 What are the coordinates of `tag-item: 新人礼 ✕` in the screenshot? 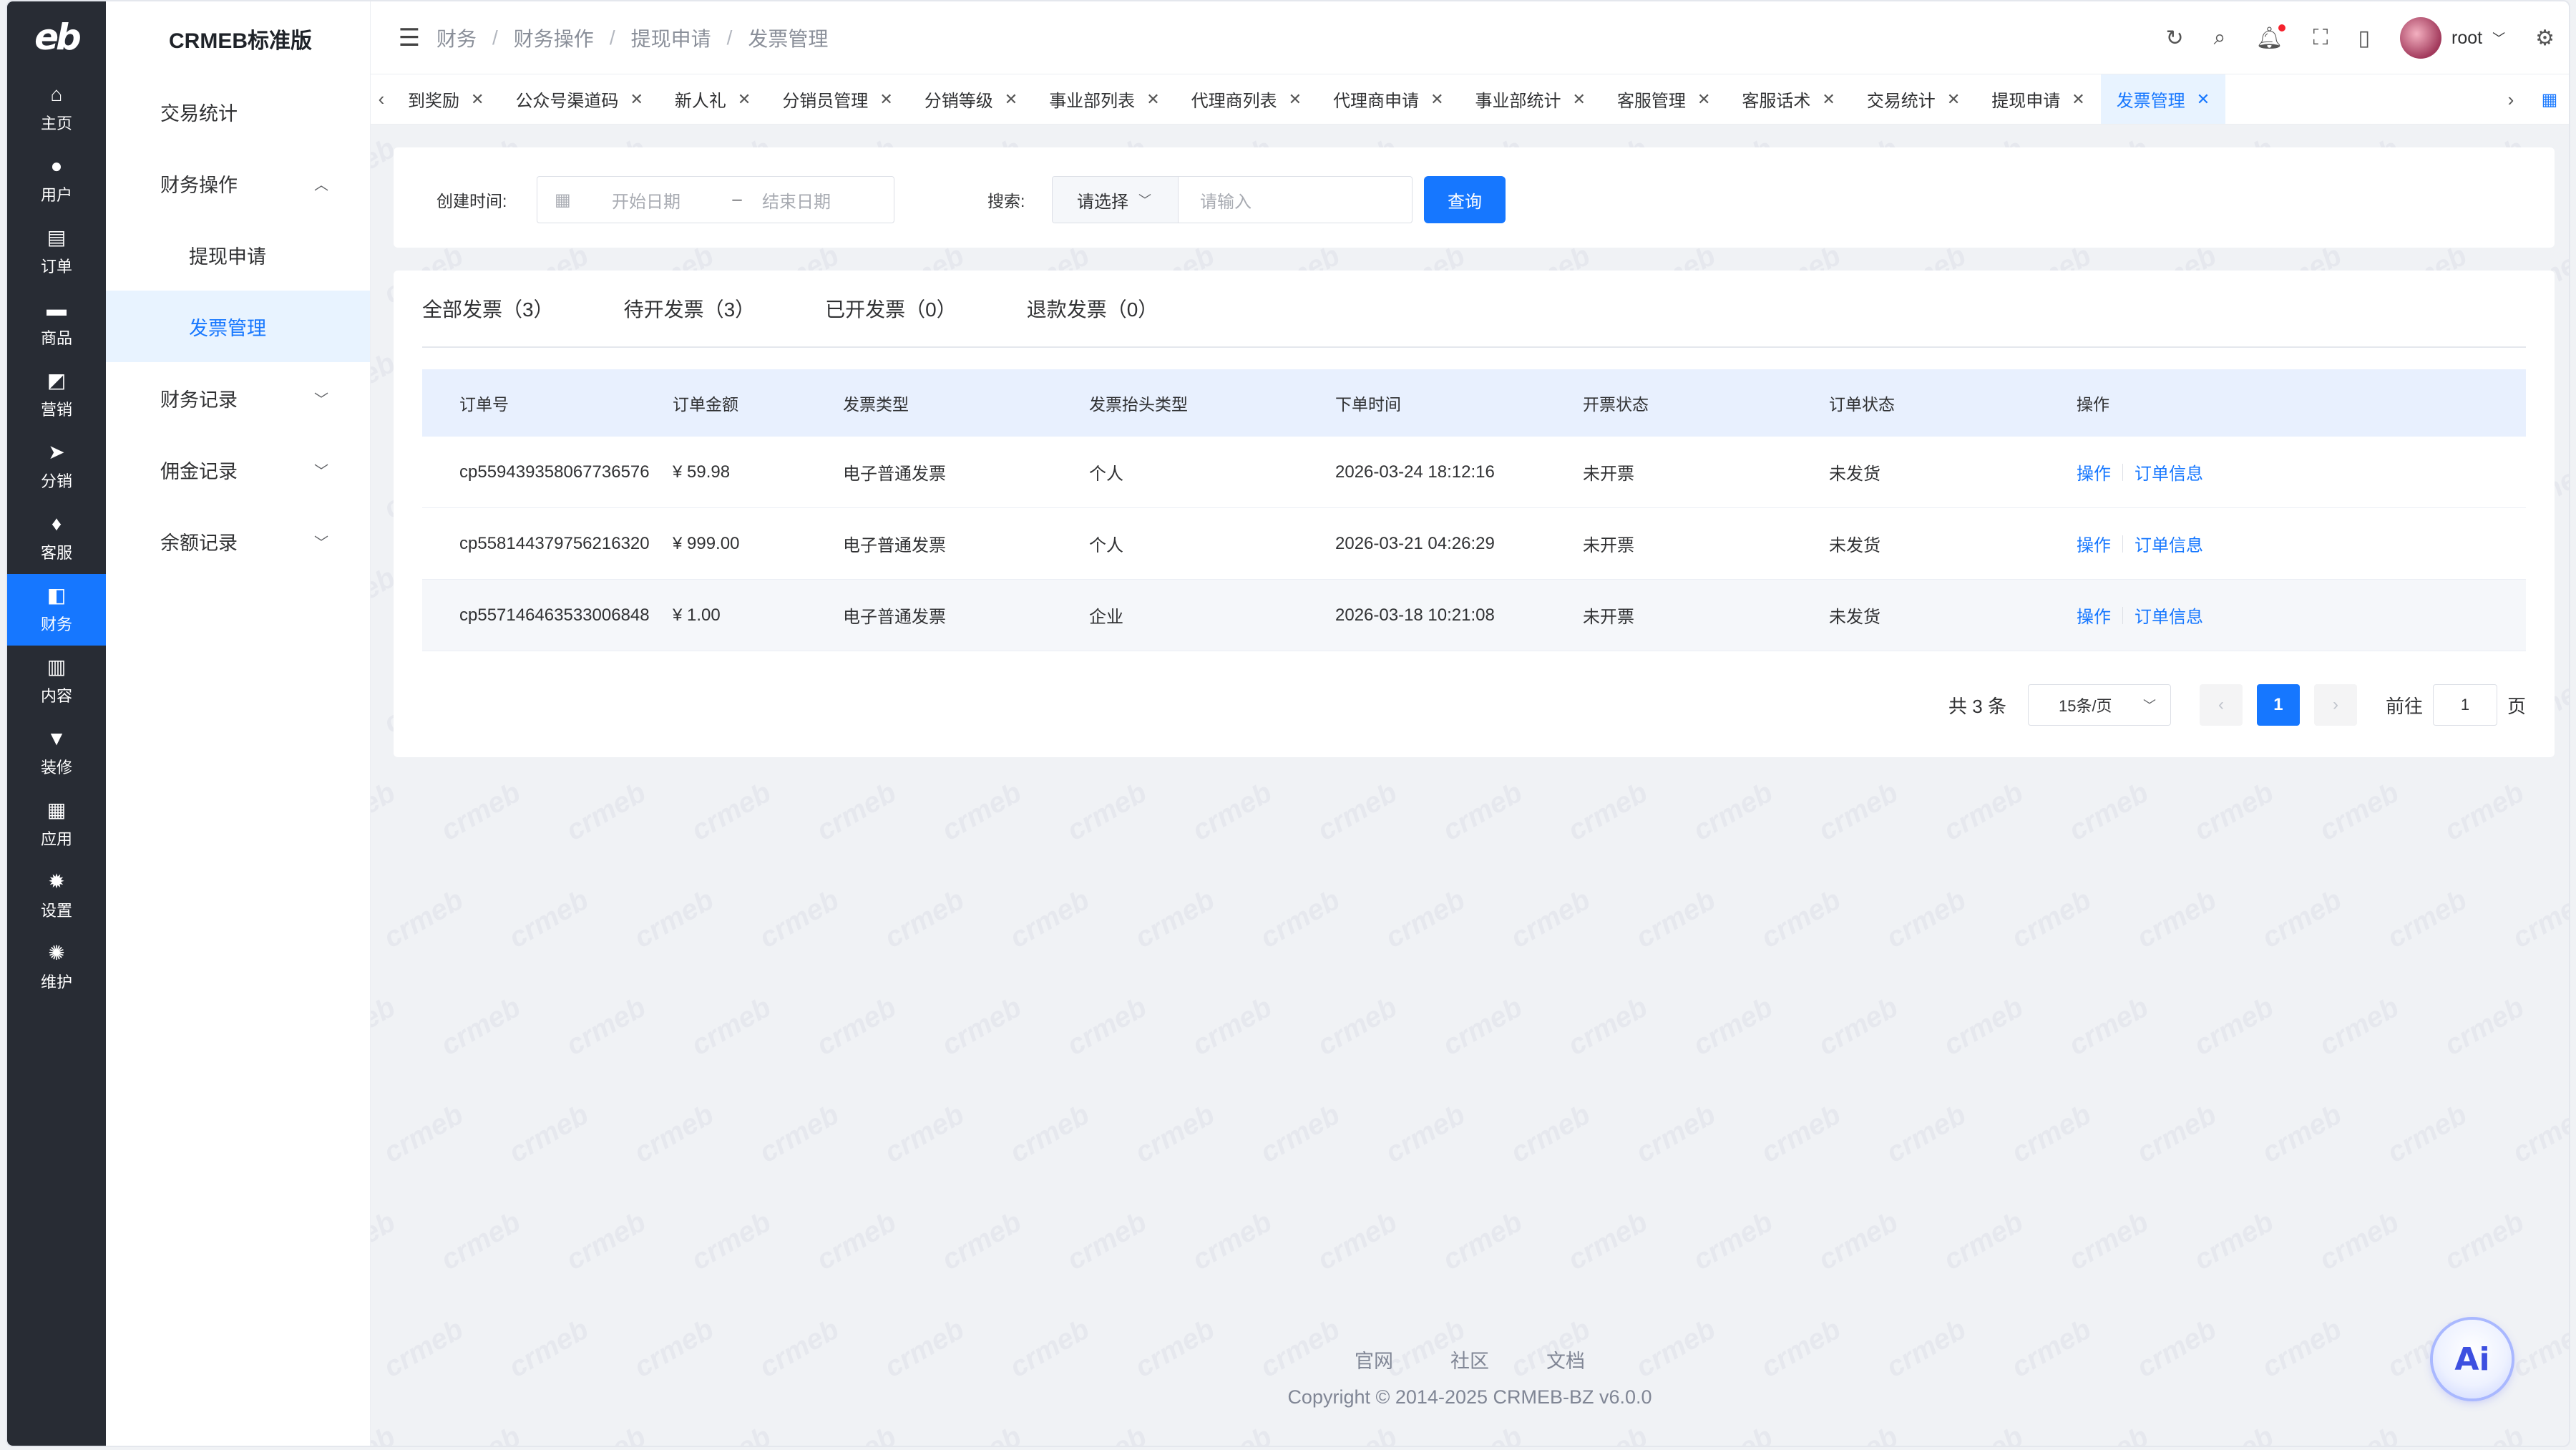 It's located at (712, 99).